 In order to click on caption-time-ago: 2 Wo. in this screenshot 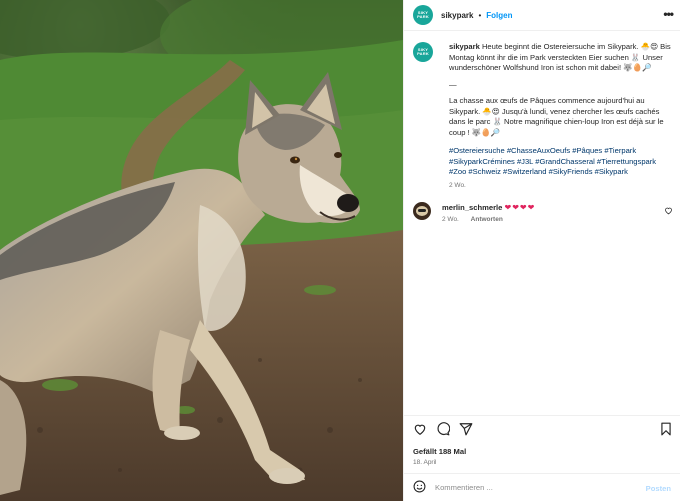, I will do `click(457, 185)`.